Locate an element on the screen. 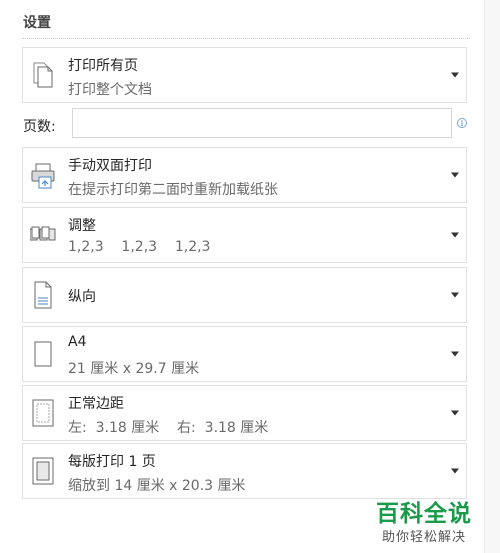  scrollbar is located at coordinates (492, 276).